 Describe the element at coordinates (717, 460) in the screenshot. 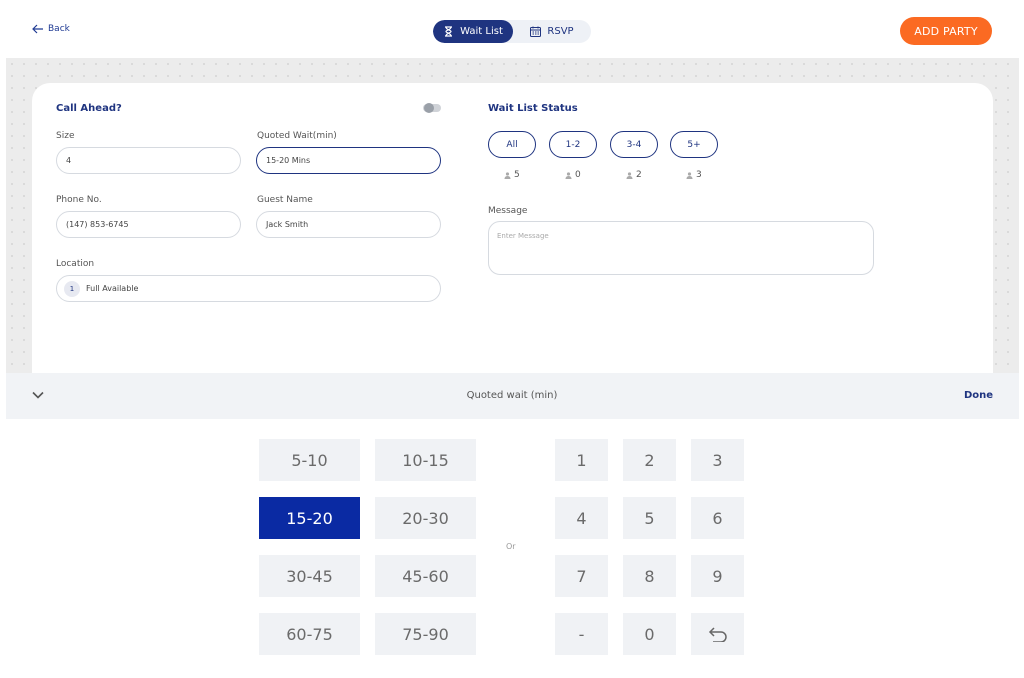

I see `digit-key-3: 3` at that location.